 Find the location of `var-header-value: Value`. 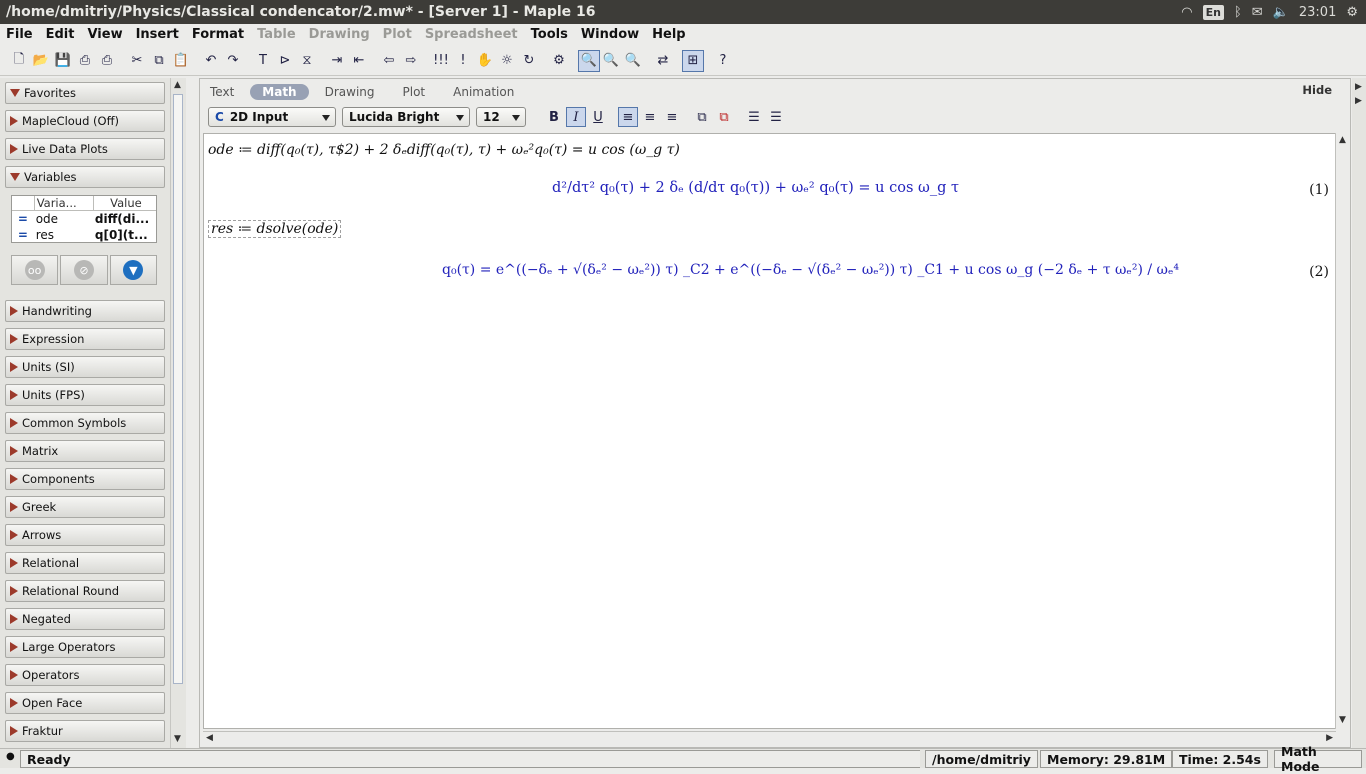

var-header-value: Value is located at coordinates (124, 203).